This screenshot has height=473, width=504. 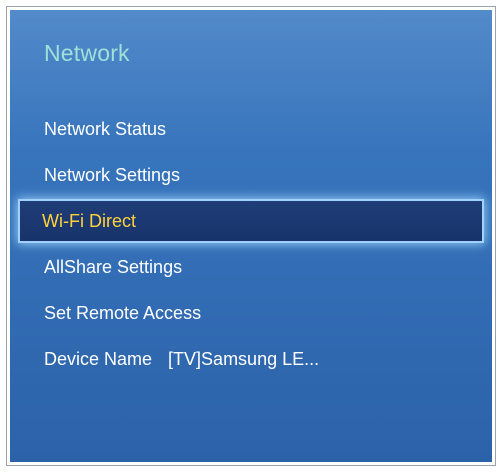 I want to click on device-name-label: Device Name, so click(x=98, y=359).